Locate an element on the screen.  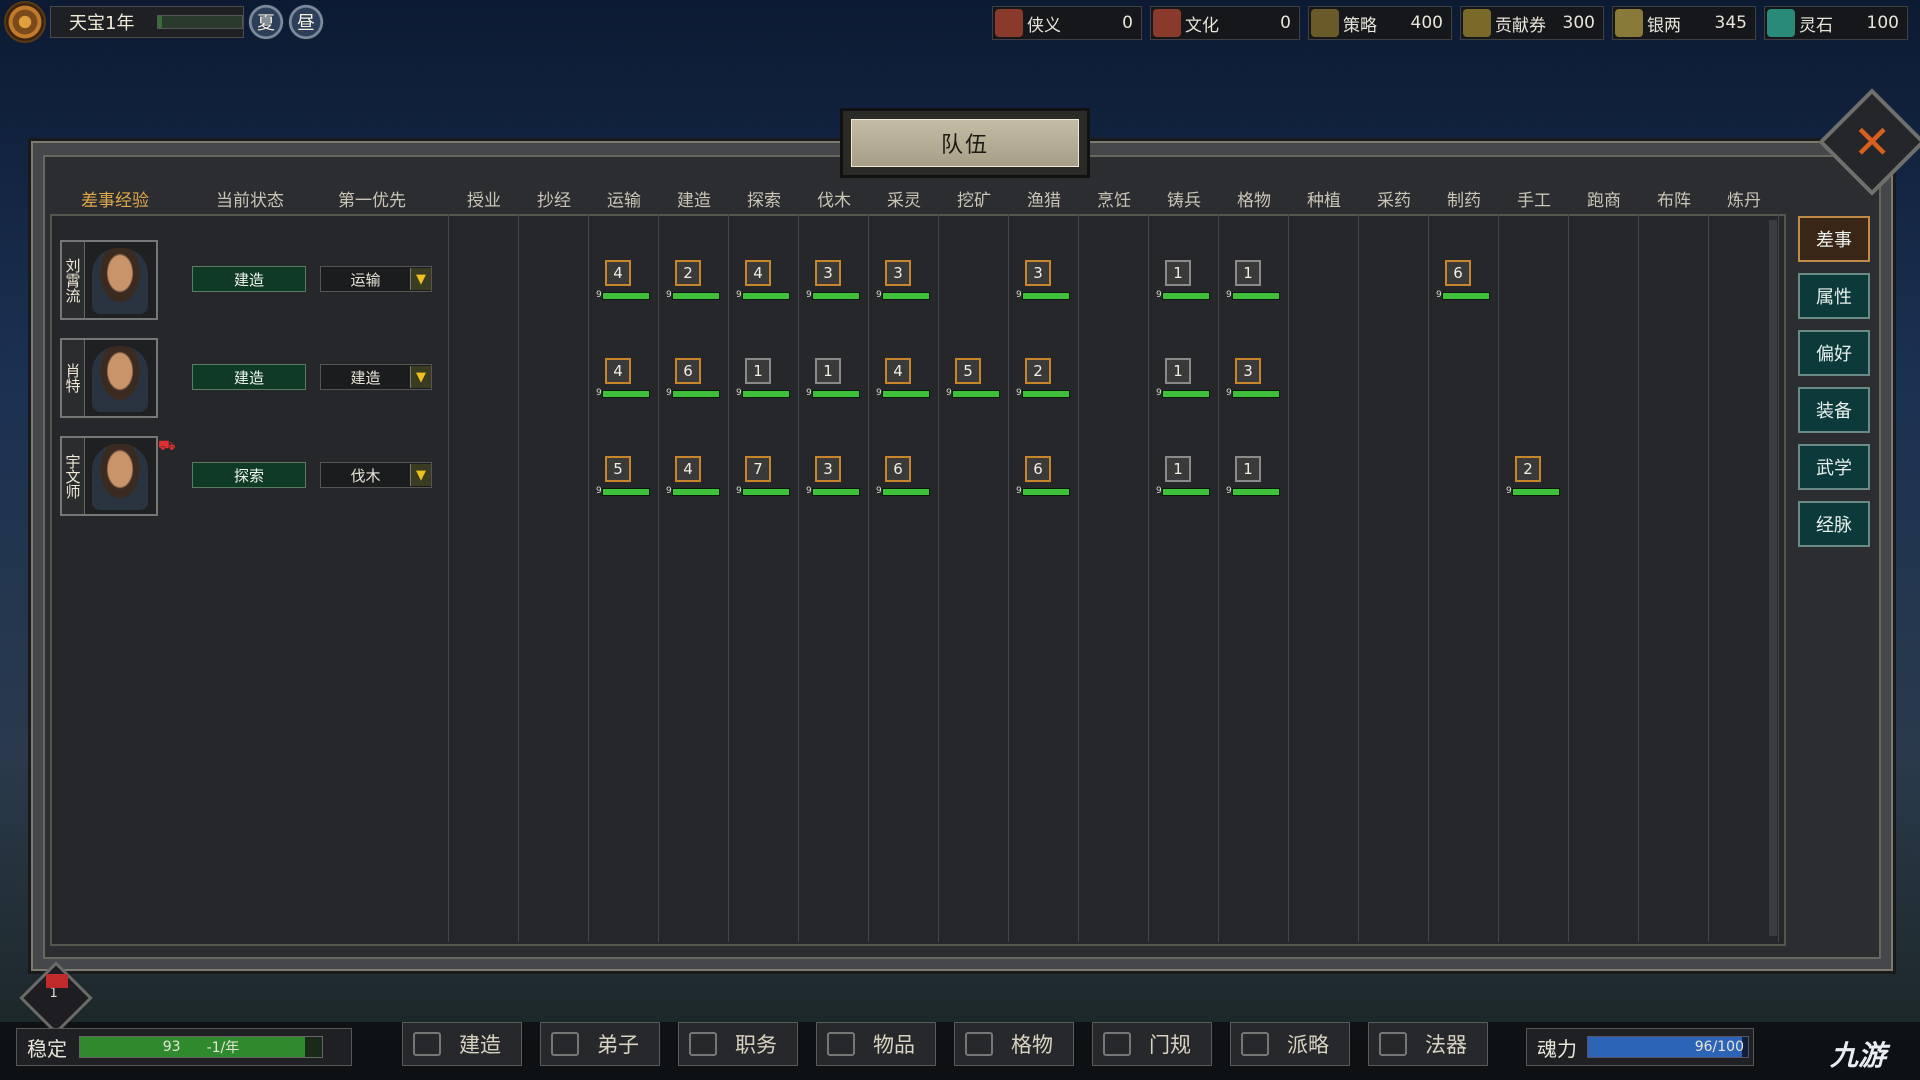
column-header: 铸兵 is located at coordinates (1184, 198).